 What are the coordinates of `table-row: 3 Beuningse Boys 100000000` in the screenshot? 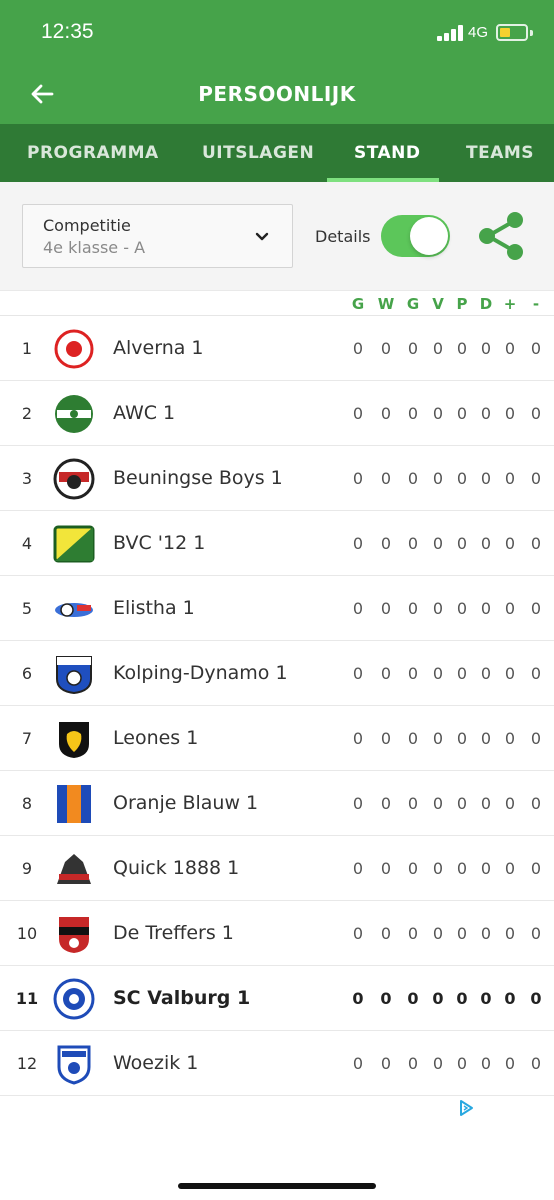 It's located at (277, 478).